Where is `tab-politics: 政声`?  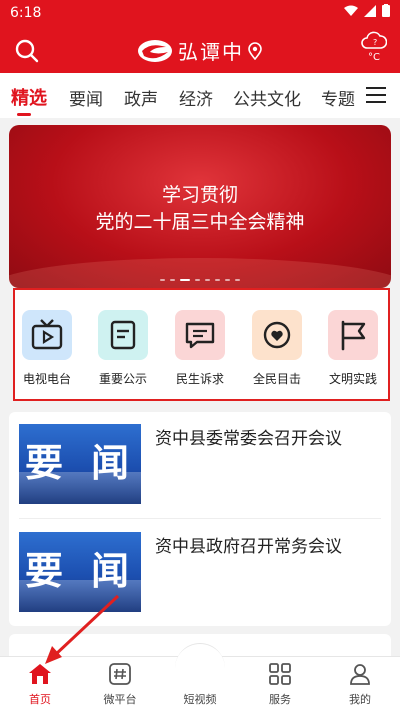
tab-politics: 政声 is located at coordinates (141, 97).